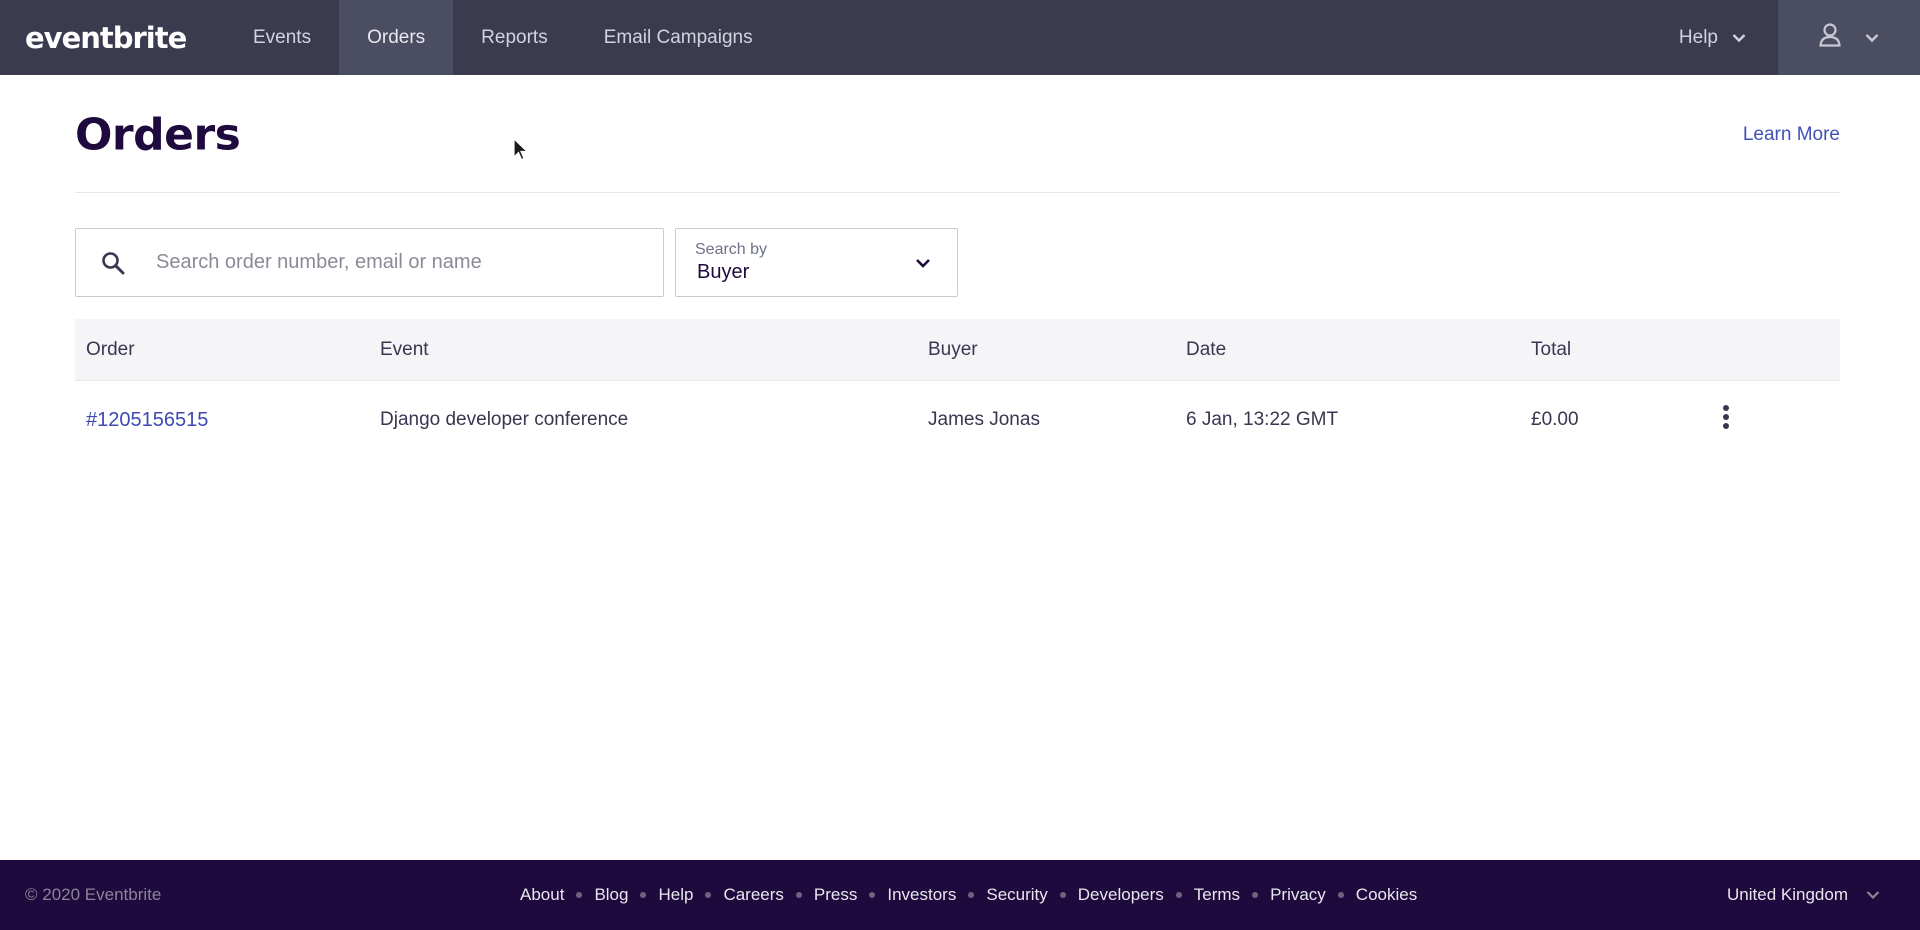 This screenshot has height=930, width=1920. Describe the element at coordinates (1555, 419) in the screenshot. I see `total-cell: £0.00` at that location.